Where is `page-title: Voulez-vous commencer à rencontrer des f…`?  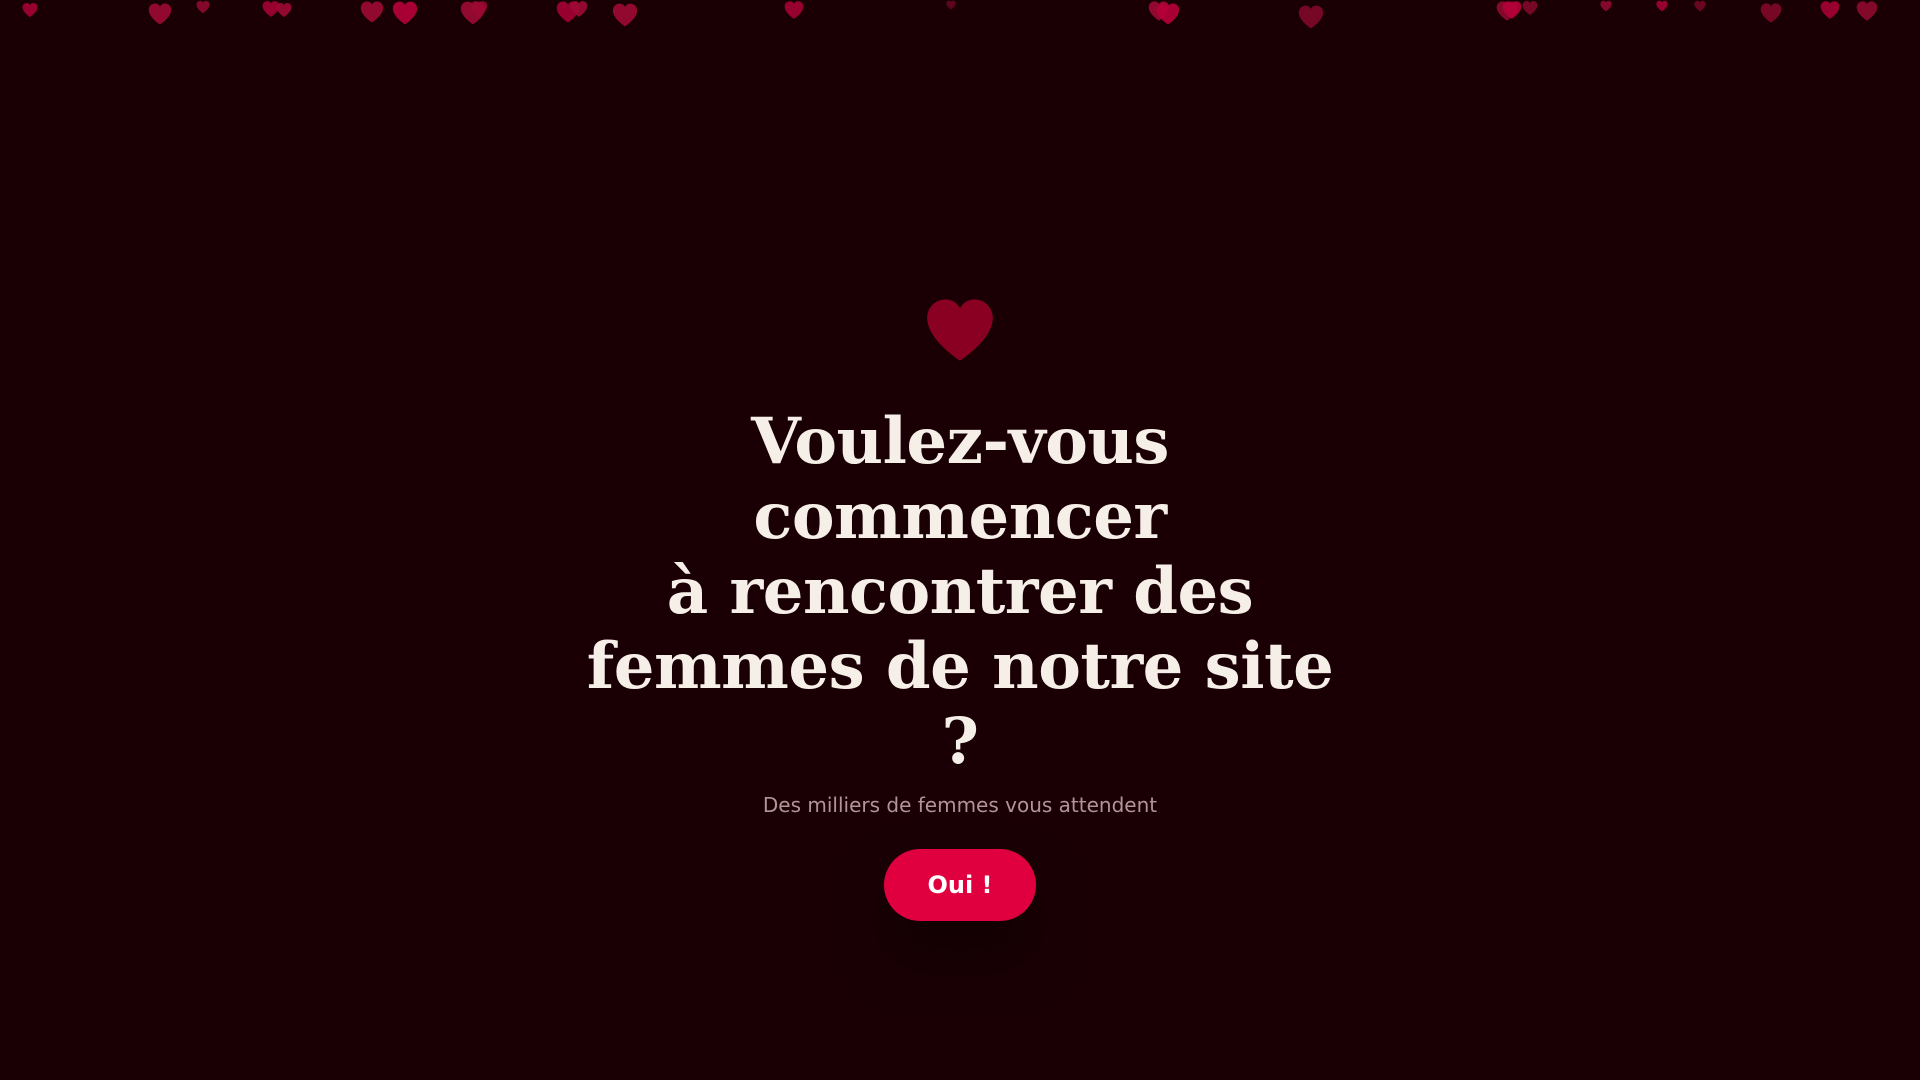
page-title: Voulez-vous commencer à rencontrer des f… is located at coordinates (960, 591).